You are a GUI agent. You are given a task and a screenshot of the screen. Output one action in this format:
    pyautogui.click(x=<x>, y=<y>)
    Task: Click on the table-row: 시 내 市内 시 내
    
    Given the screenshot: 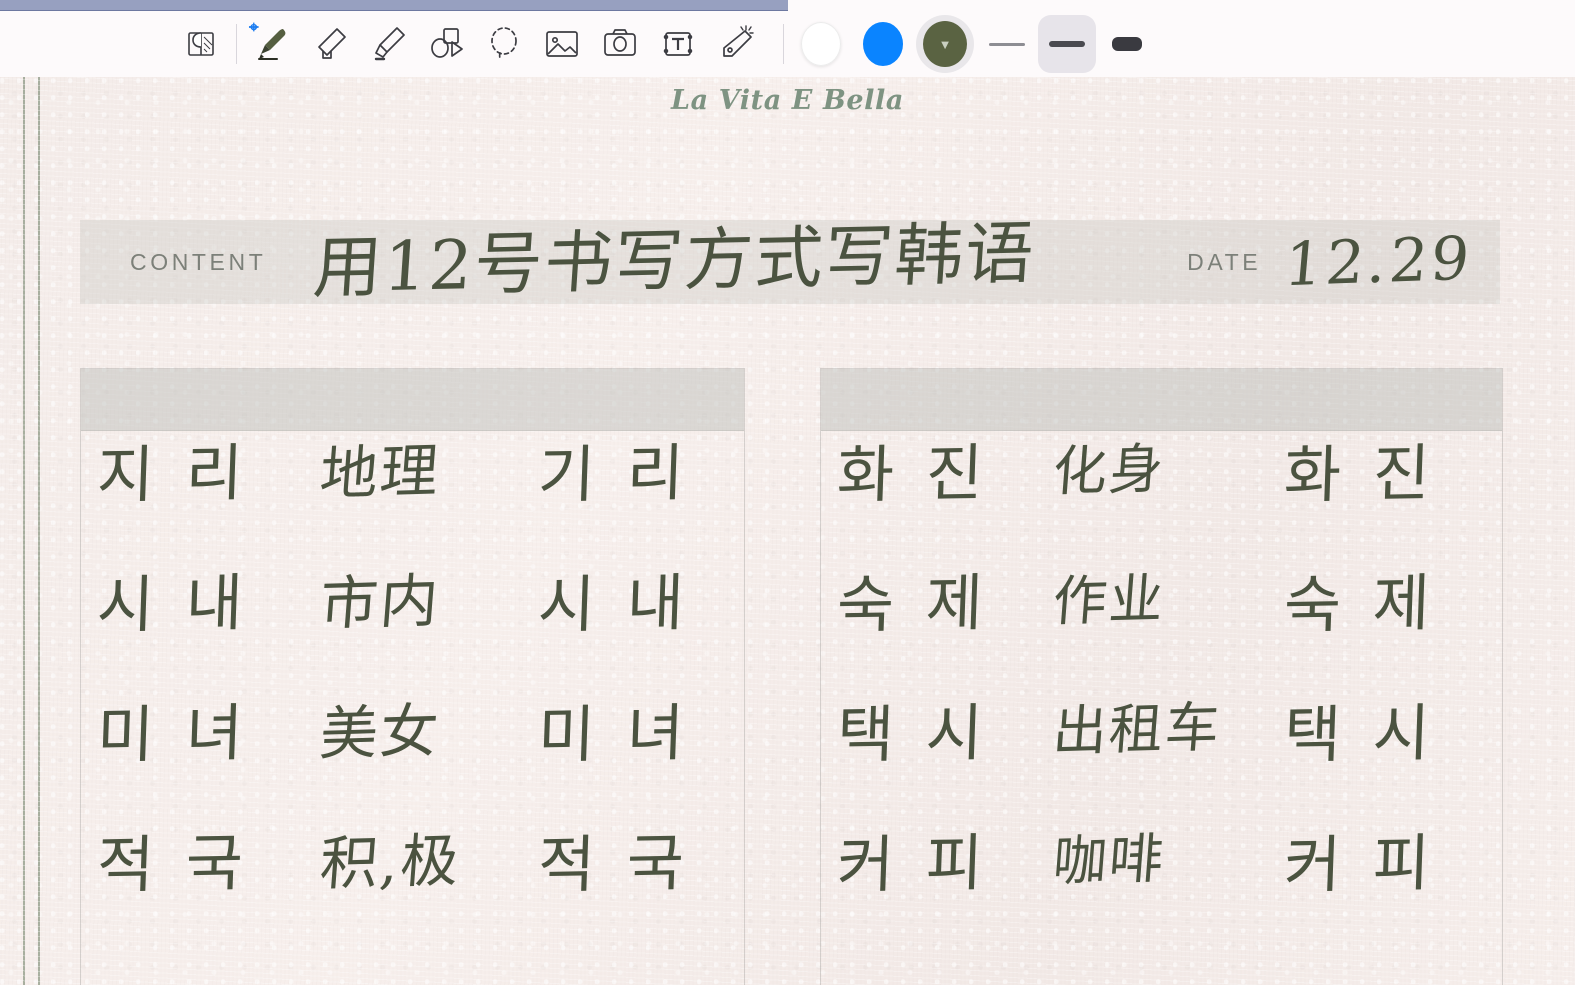 What is the action you would take?
    pyautogui.click(x=412, y=633)
    